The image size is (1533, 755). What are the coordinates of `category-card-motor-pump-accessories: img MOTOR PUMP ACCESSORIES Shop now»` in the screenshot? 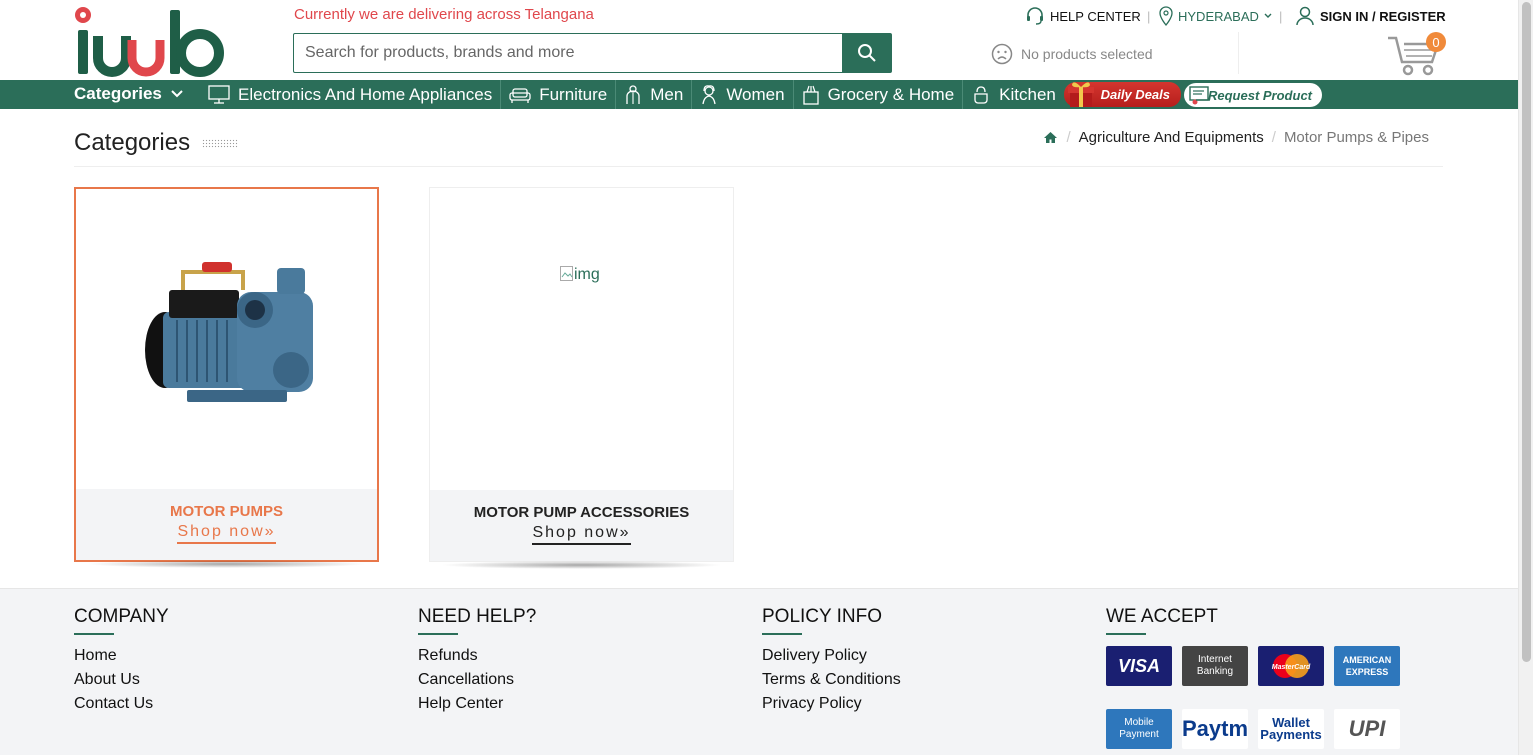 It's located at (581, 378).